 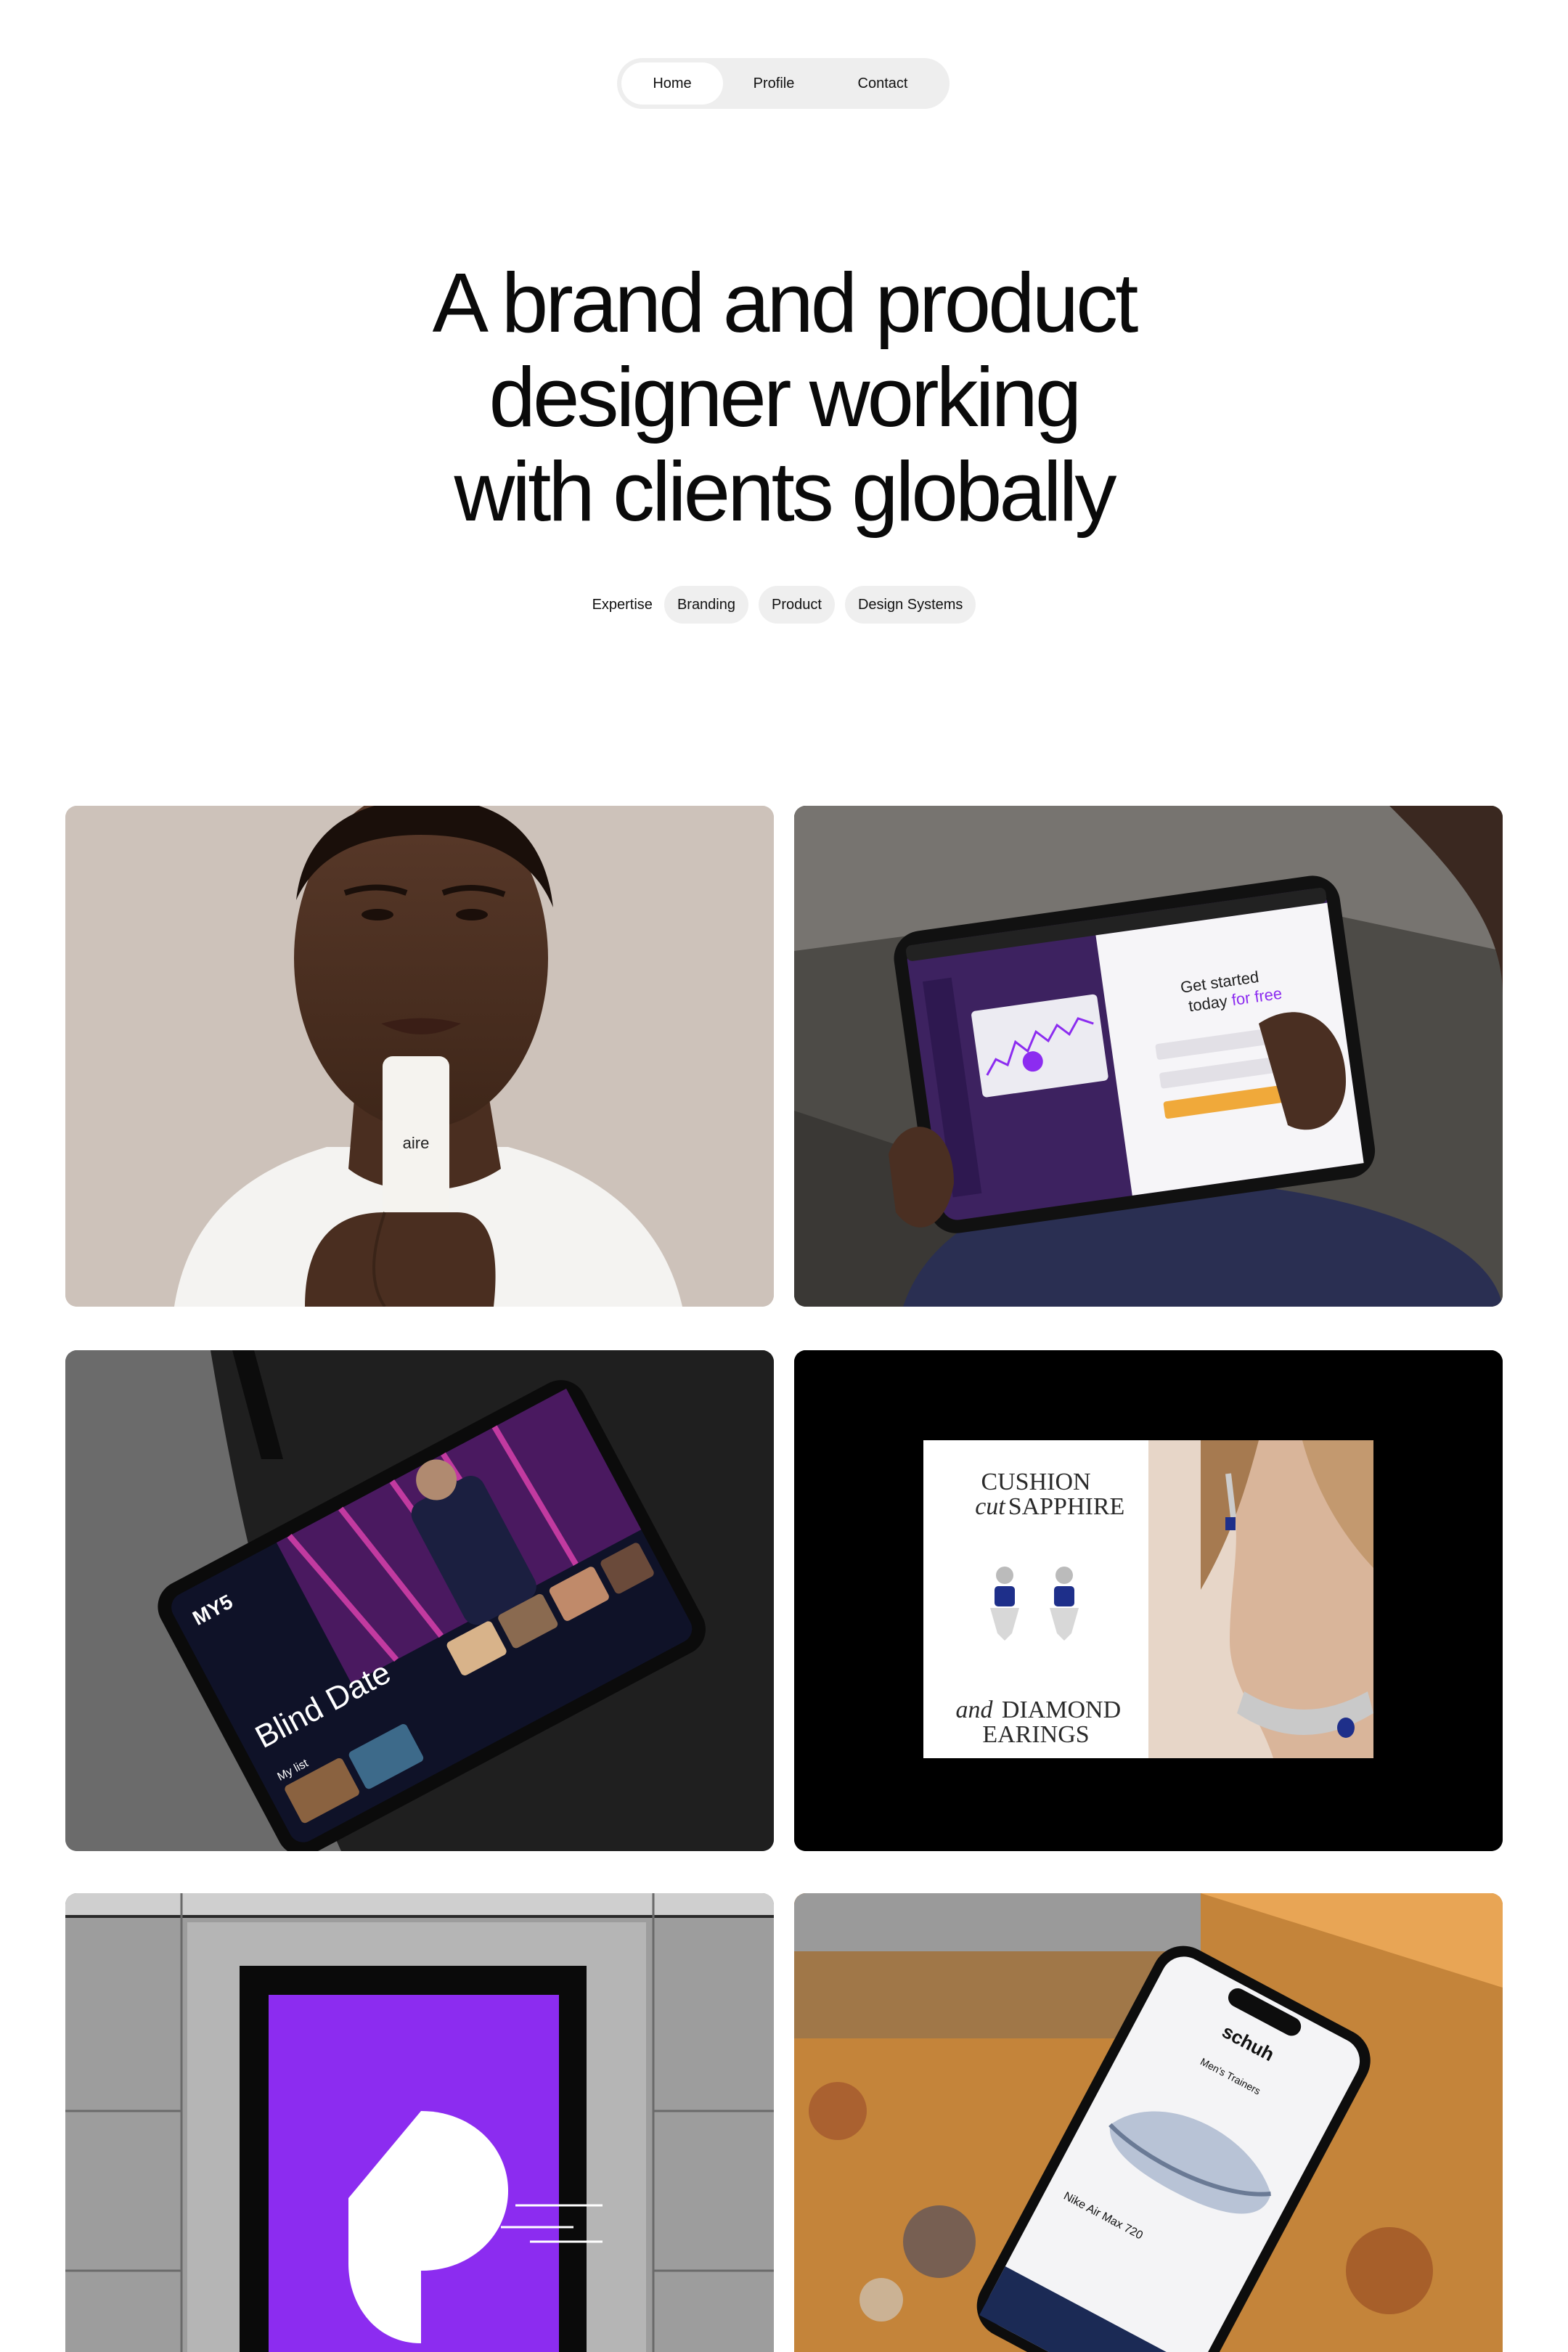 I want to click on hero-line-1: A brand and product, so click(x=786, y=303).